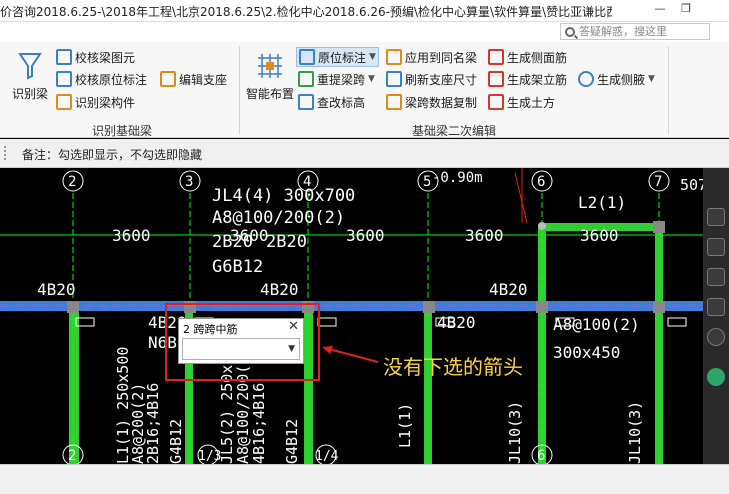  Describe the element at coordinates (105, 102) in the screenshot. I see `identify-beam-member-label: 识别梁构件` at that location.